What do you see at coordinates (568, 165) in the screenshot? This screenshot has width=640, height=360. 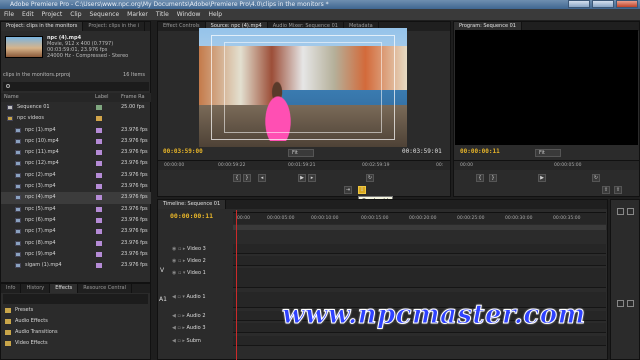 I see `ruler-label: 00:00:05:00` at bounding box center [568, 165].